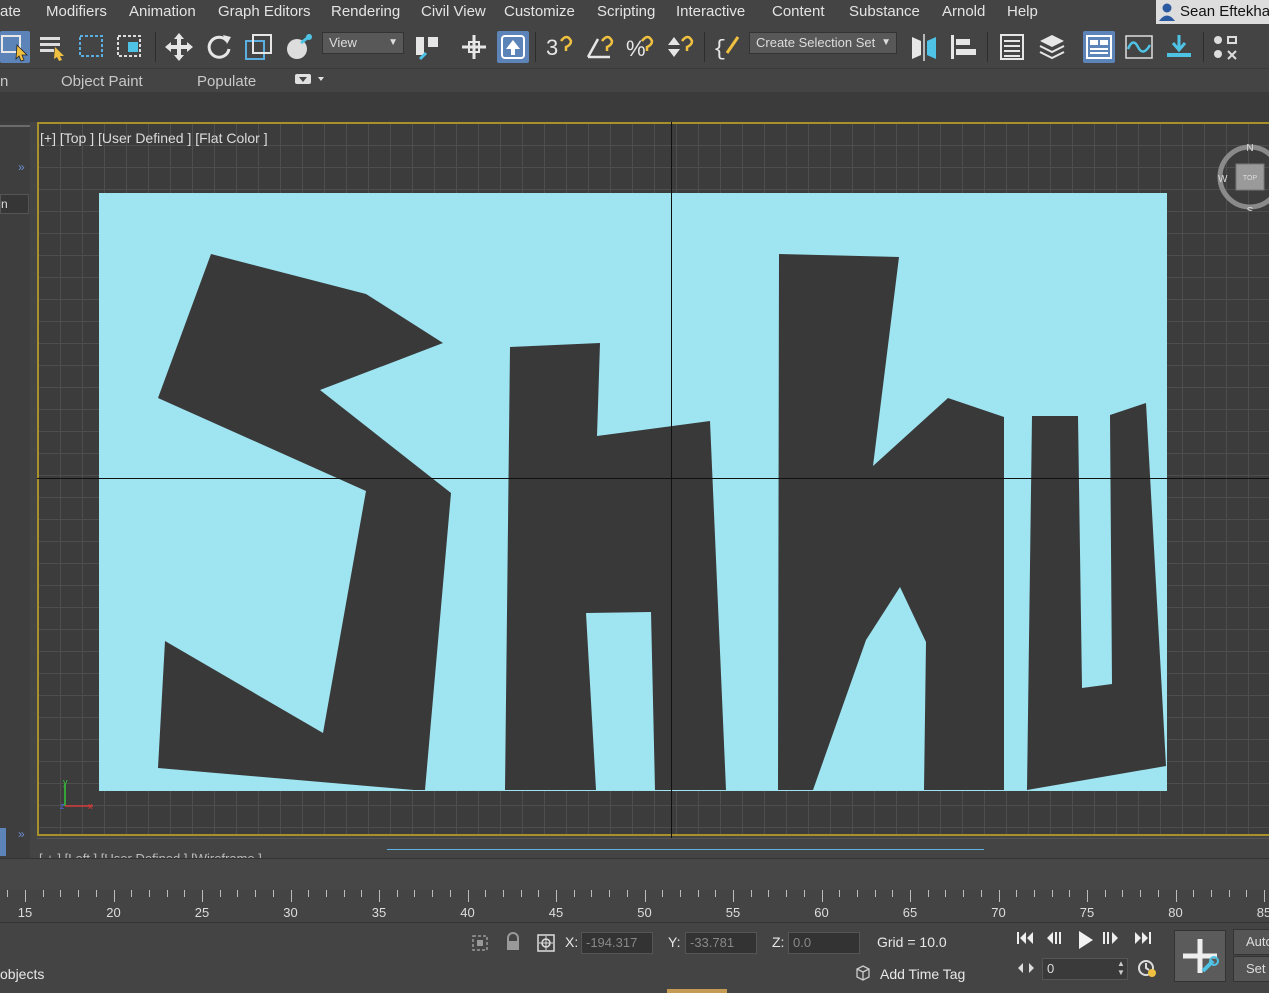 This screenshot has width=1269, height=993. What do you see at coordinates (1085, 942) in the screenshot?
I see `play-button` at bounding box center [1085, 942].